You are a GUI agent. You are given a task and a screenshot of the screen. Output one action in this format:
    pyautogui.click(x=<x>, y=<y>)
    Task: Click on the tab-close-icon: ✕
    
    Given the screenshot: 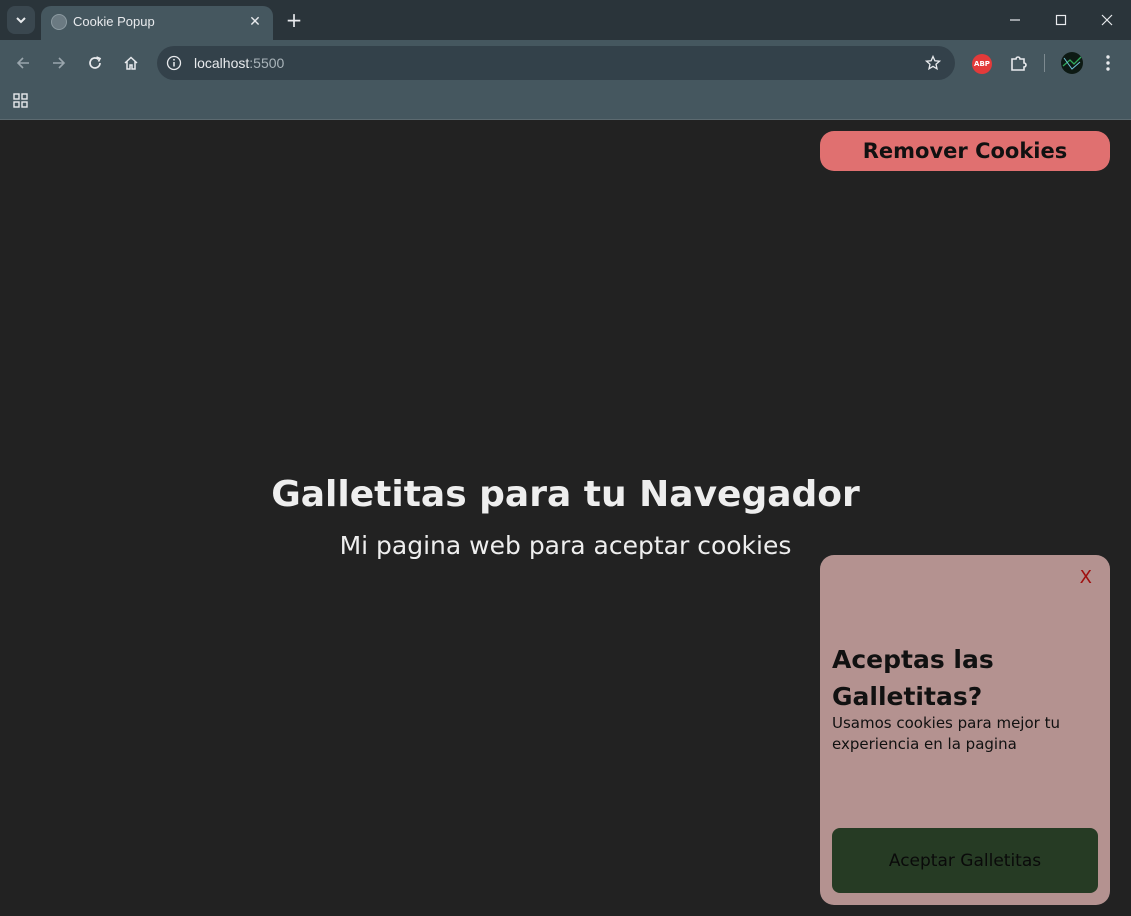 What is the action you would take?
    pyautogui.click(x=255, y=22)
    